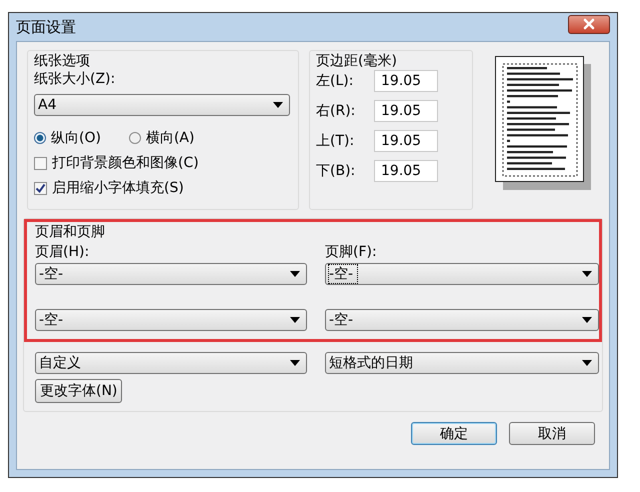 Image resolution: width=640 pixels, height=492 pixels. I want to click on dialog-button: 确定, so click(454, 433).